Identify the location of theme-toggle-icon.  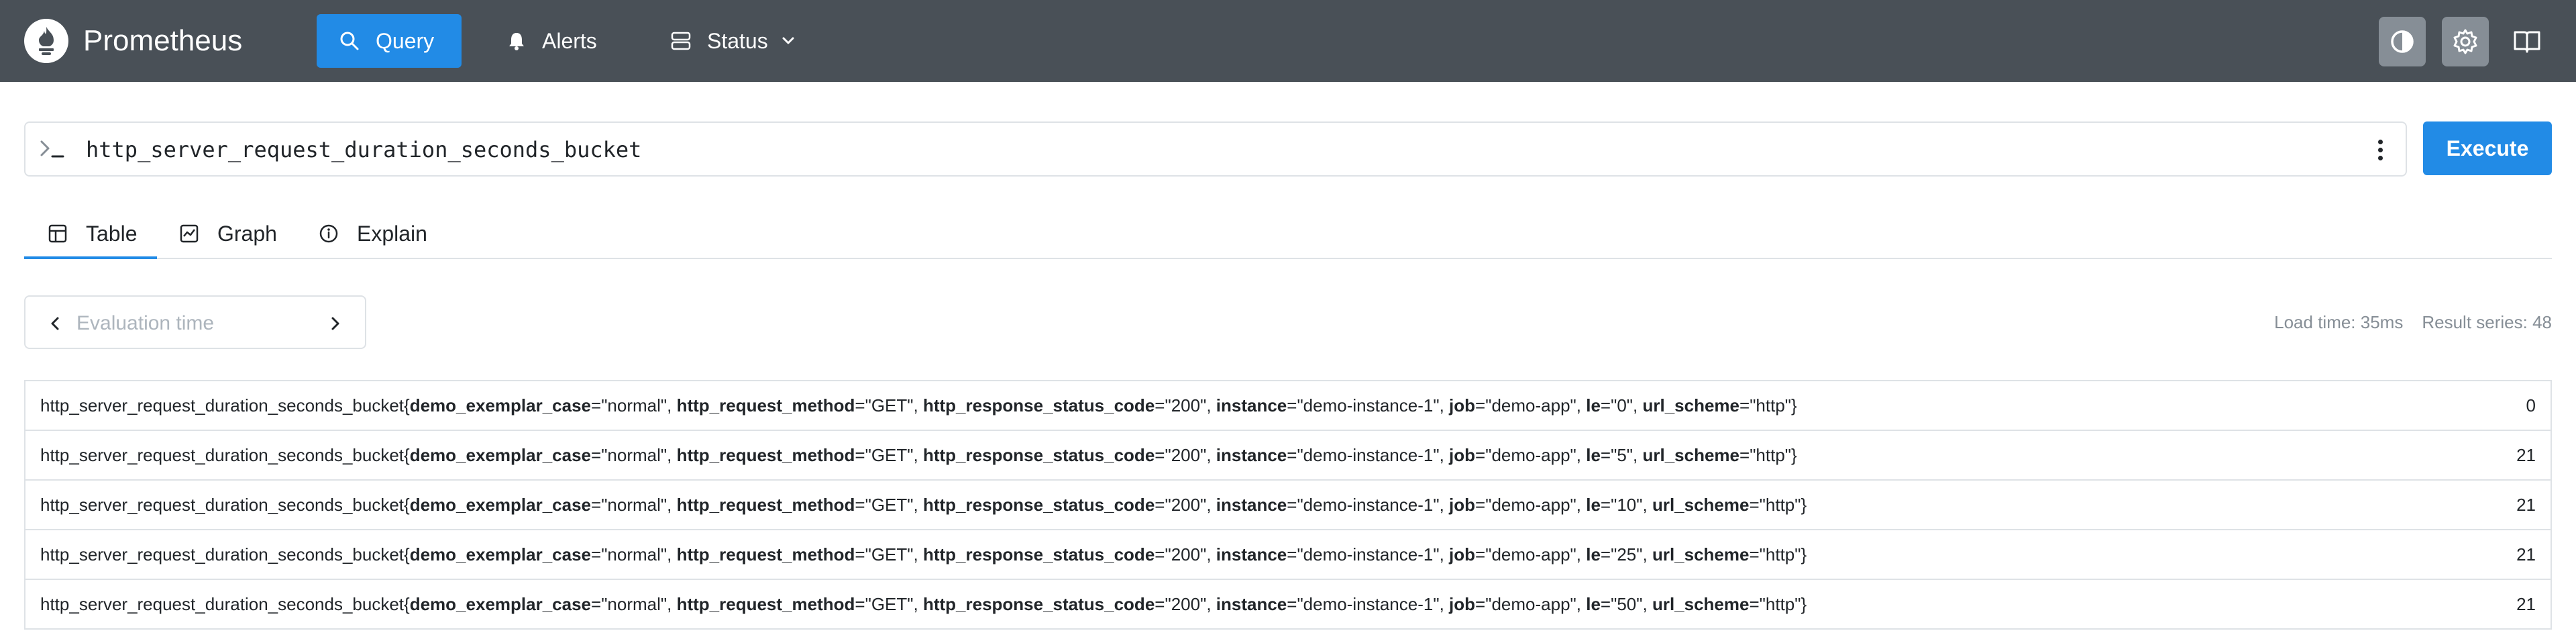
(2402, 42).